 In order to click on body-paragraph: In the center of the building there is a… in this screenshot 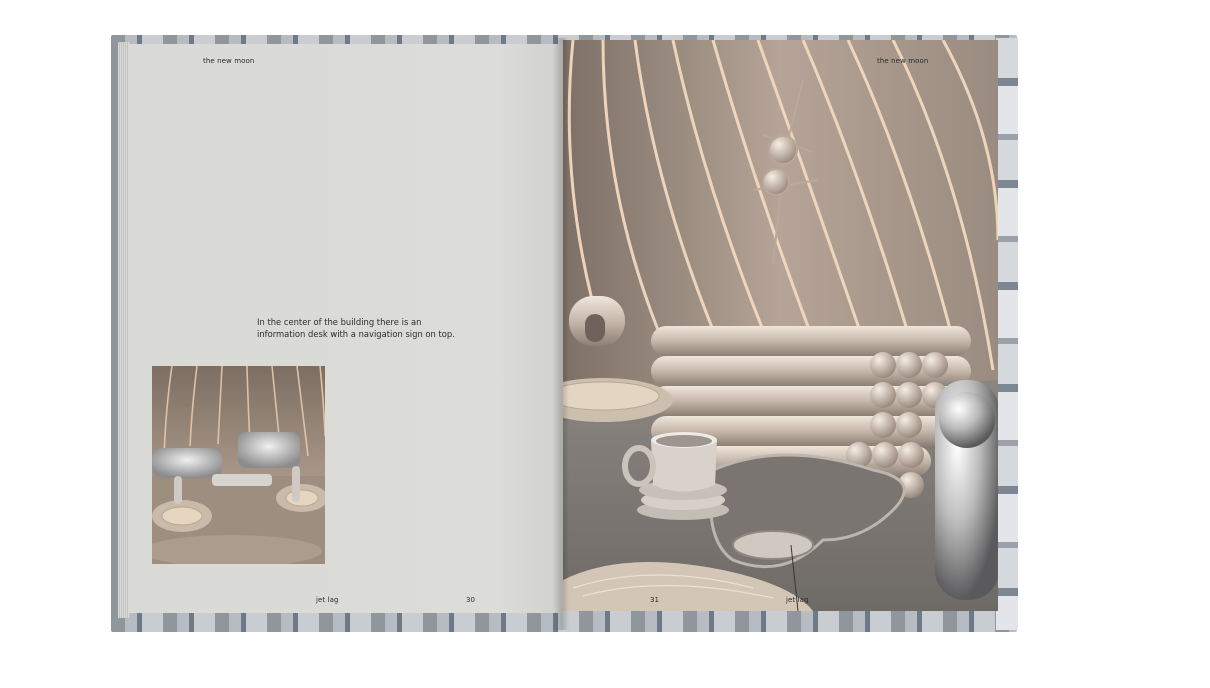, I will do `click(356, 328)`.